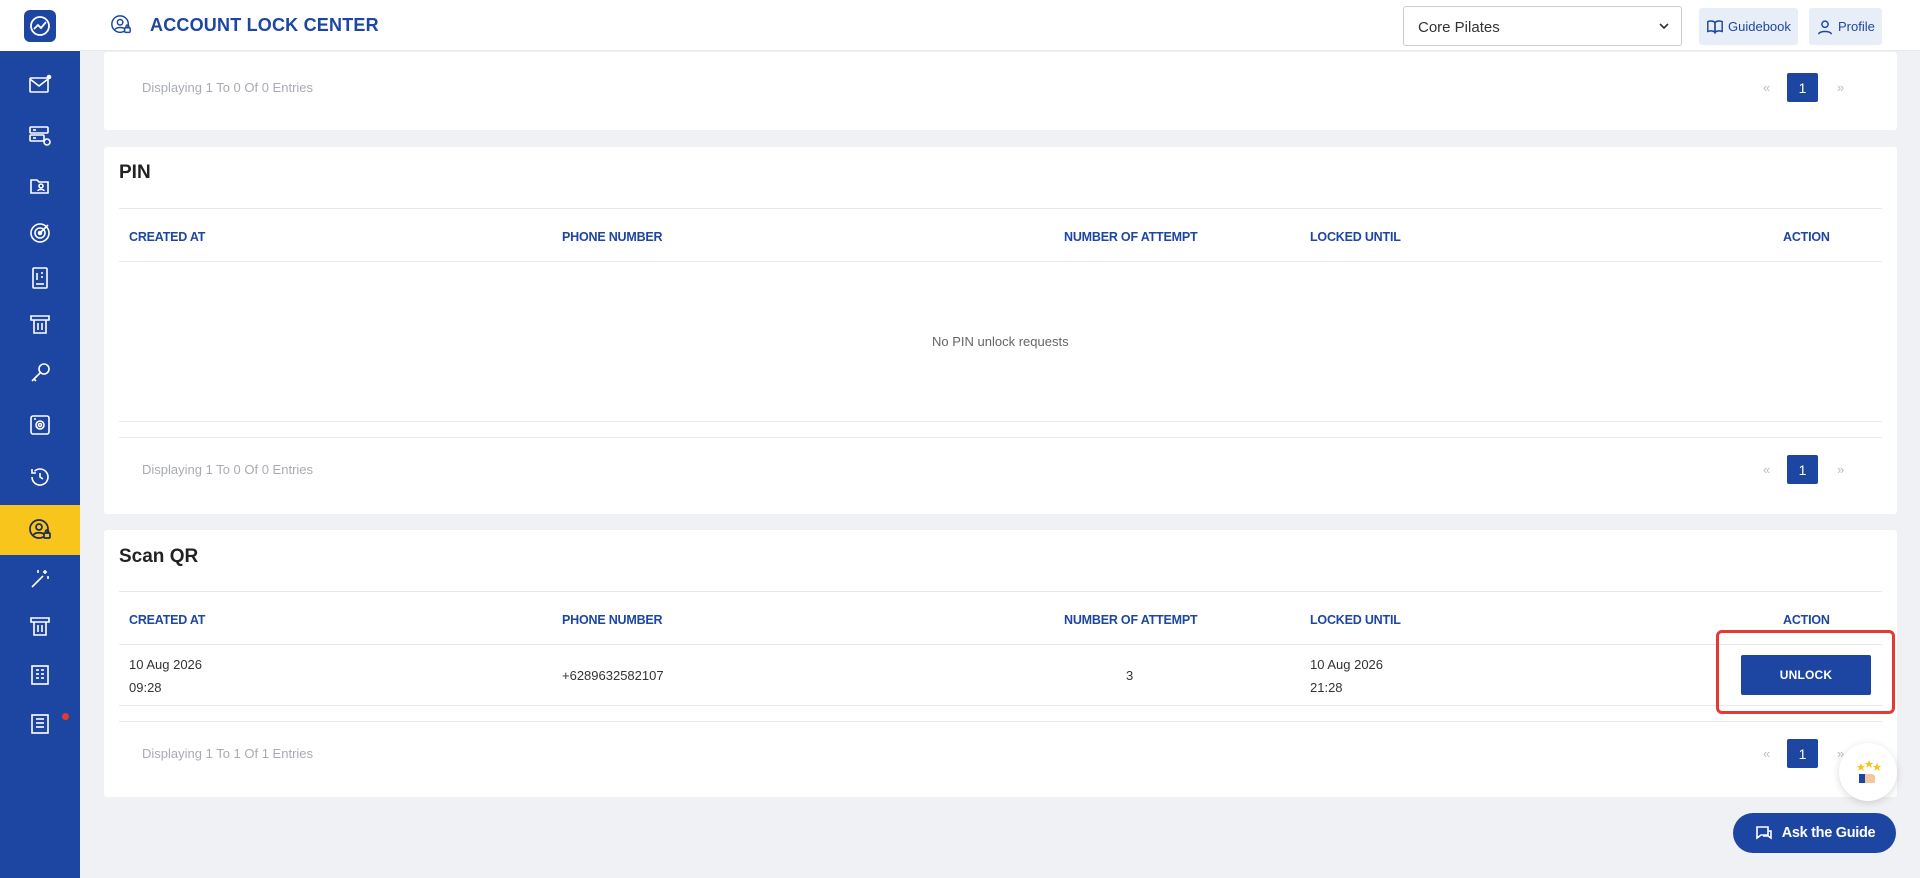 Image resolution: width=1920 pixels, height=878 pixels. I want to click on sidebar-item-ledger, so click(40, 278).